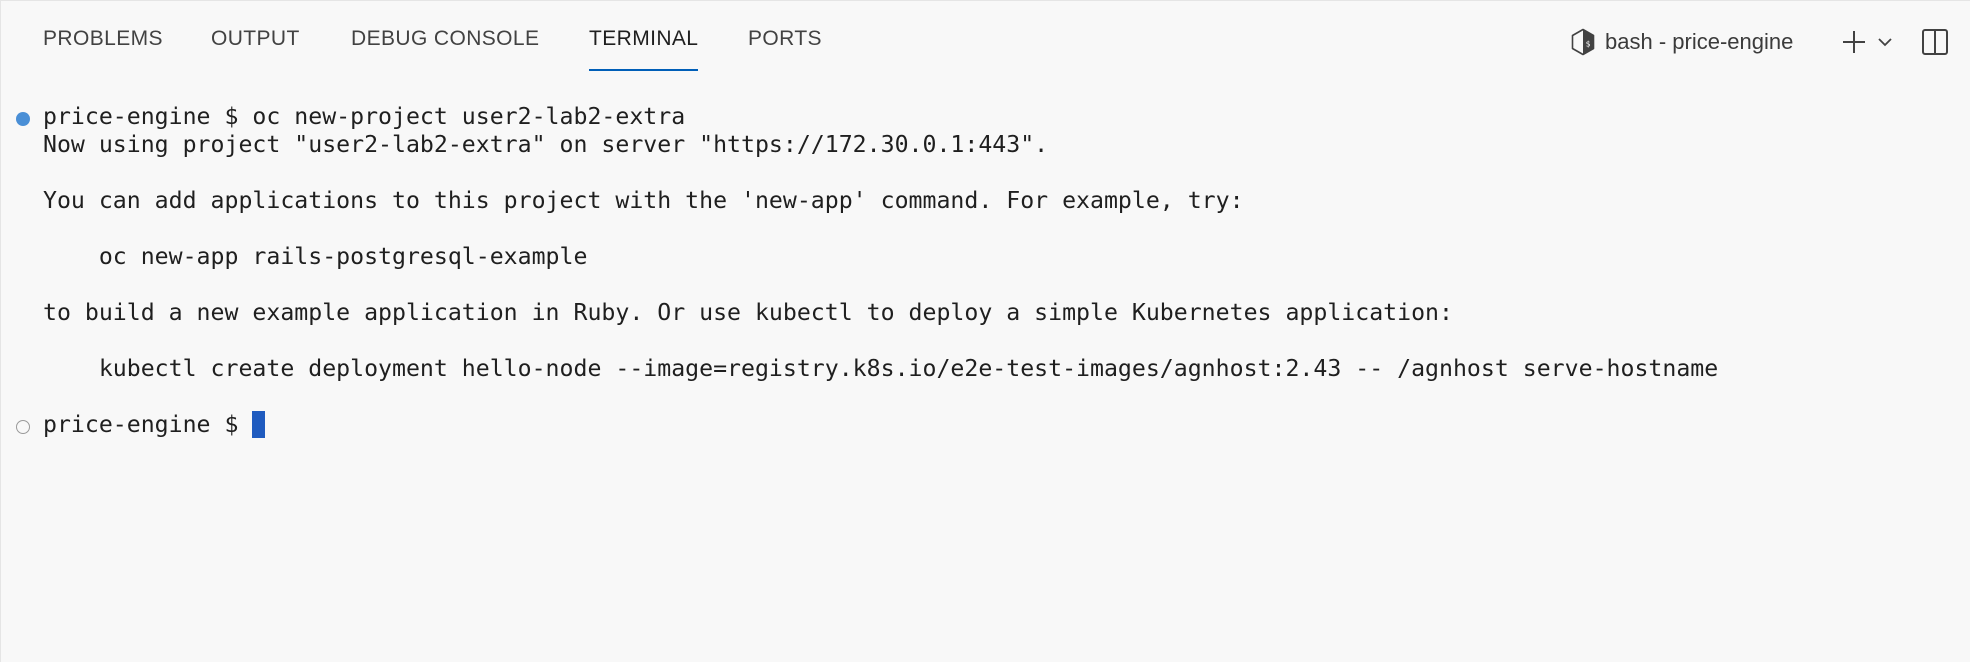 Image resolution: width=1970 pixels, height=662 pixels. Describe the element at coordinates (259, 424) in the screenshot. I see `terminal-cursor` at that location.